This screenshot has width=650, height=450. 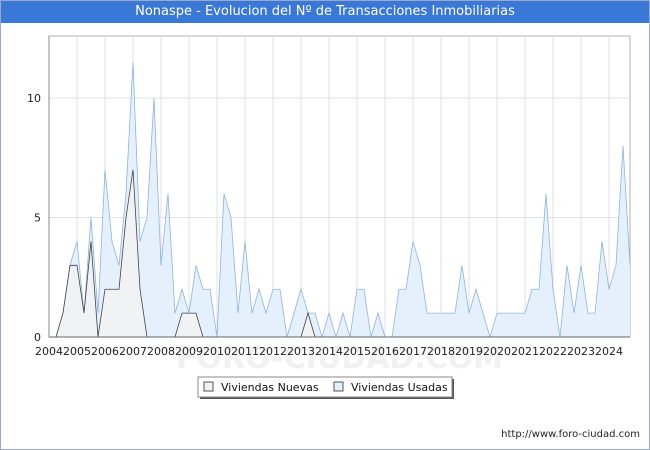 I want to click on x-tick-label: 2007, so click(x=133, y=351).